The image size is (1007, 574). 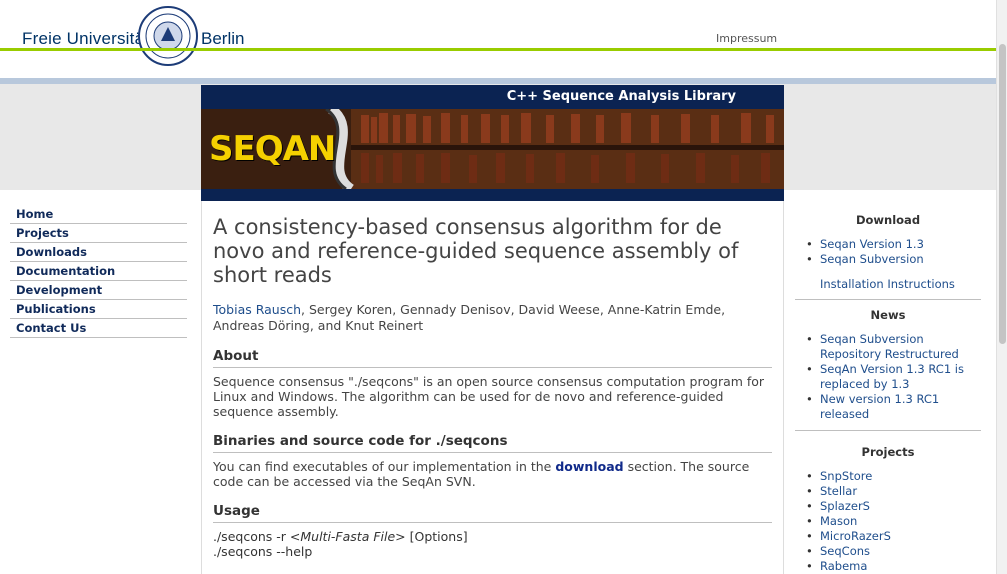 What do you see at coordinates (1002, 194) in the screenshot?
I see `scrollbar-thumb` at bounding box center [1002, 194].